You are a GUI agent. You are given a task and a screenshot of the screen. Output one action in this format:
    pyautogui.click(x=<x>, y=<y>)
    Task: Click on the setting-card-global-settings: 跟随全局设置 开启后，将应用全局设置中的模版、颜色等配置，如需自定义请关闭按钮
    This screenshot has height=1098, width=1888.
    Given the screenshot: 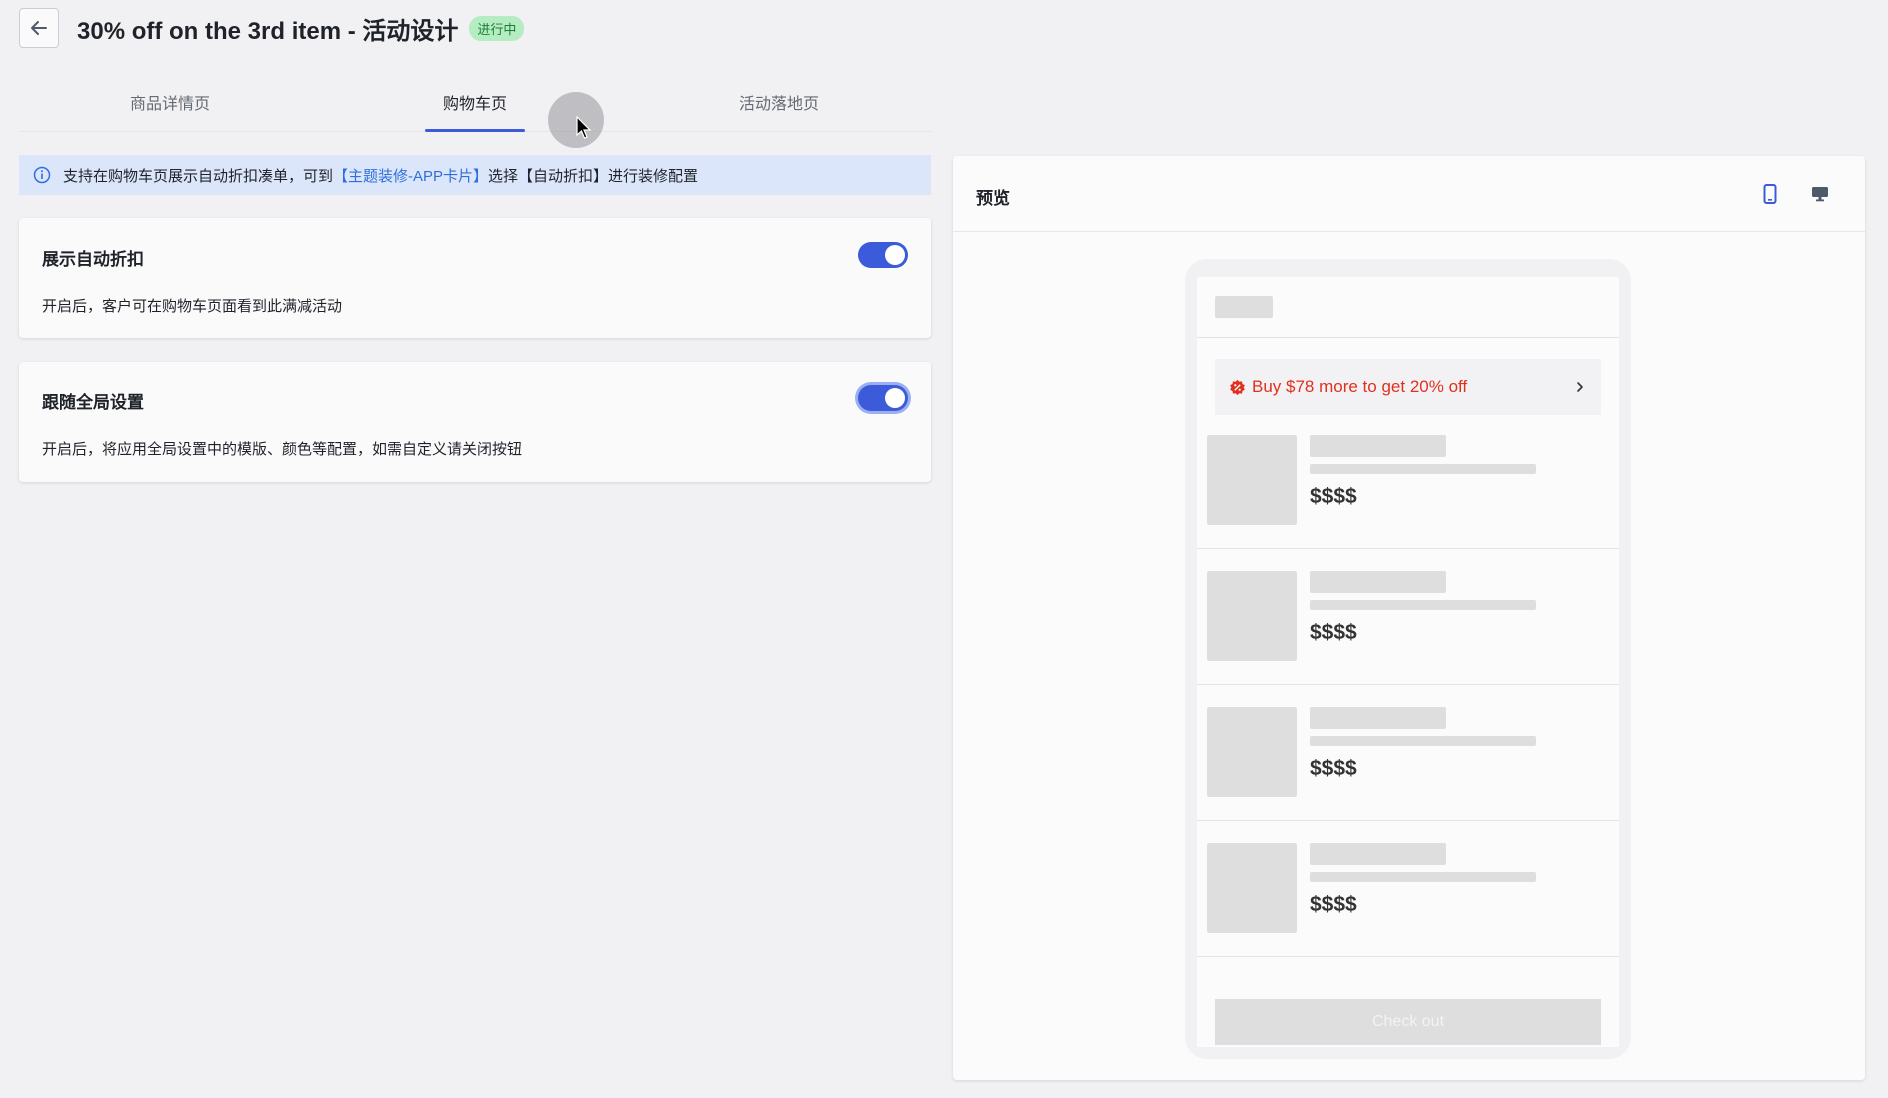 What is the action you would take?
    pyautogui.click(x=475, y=422)
    